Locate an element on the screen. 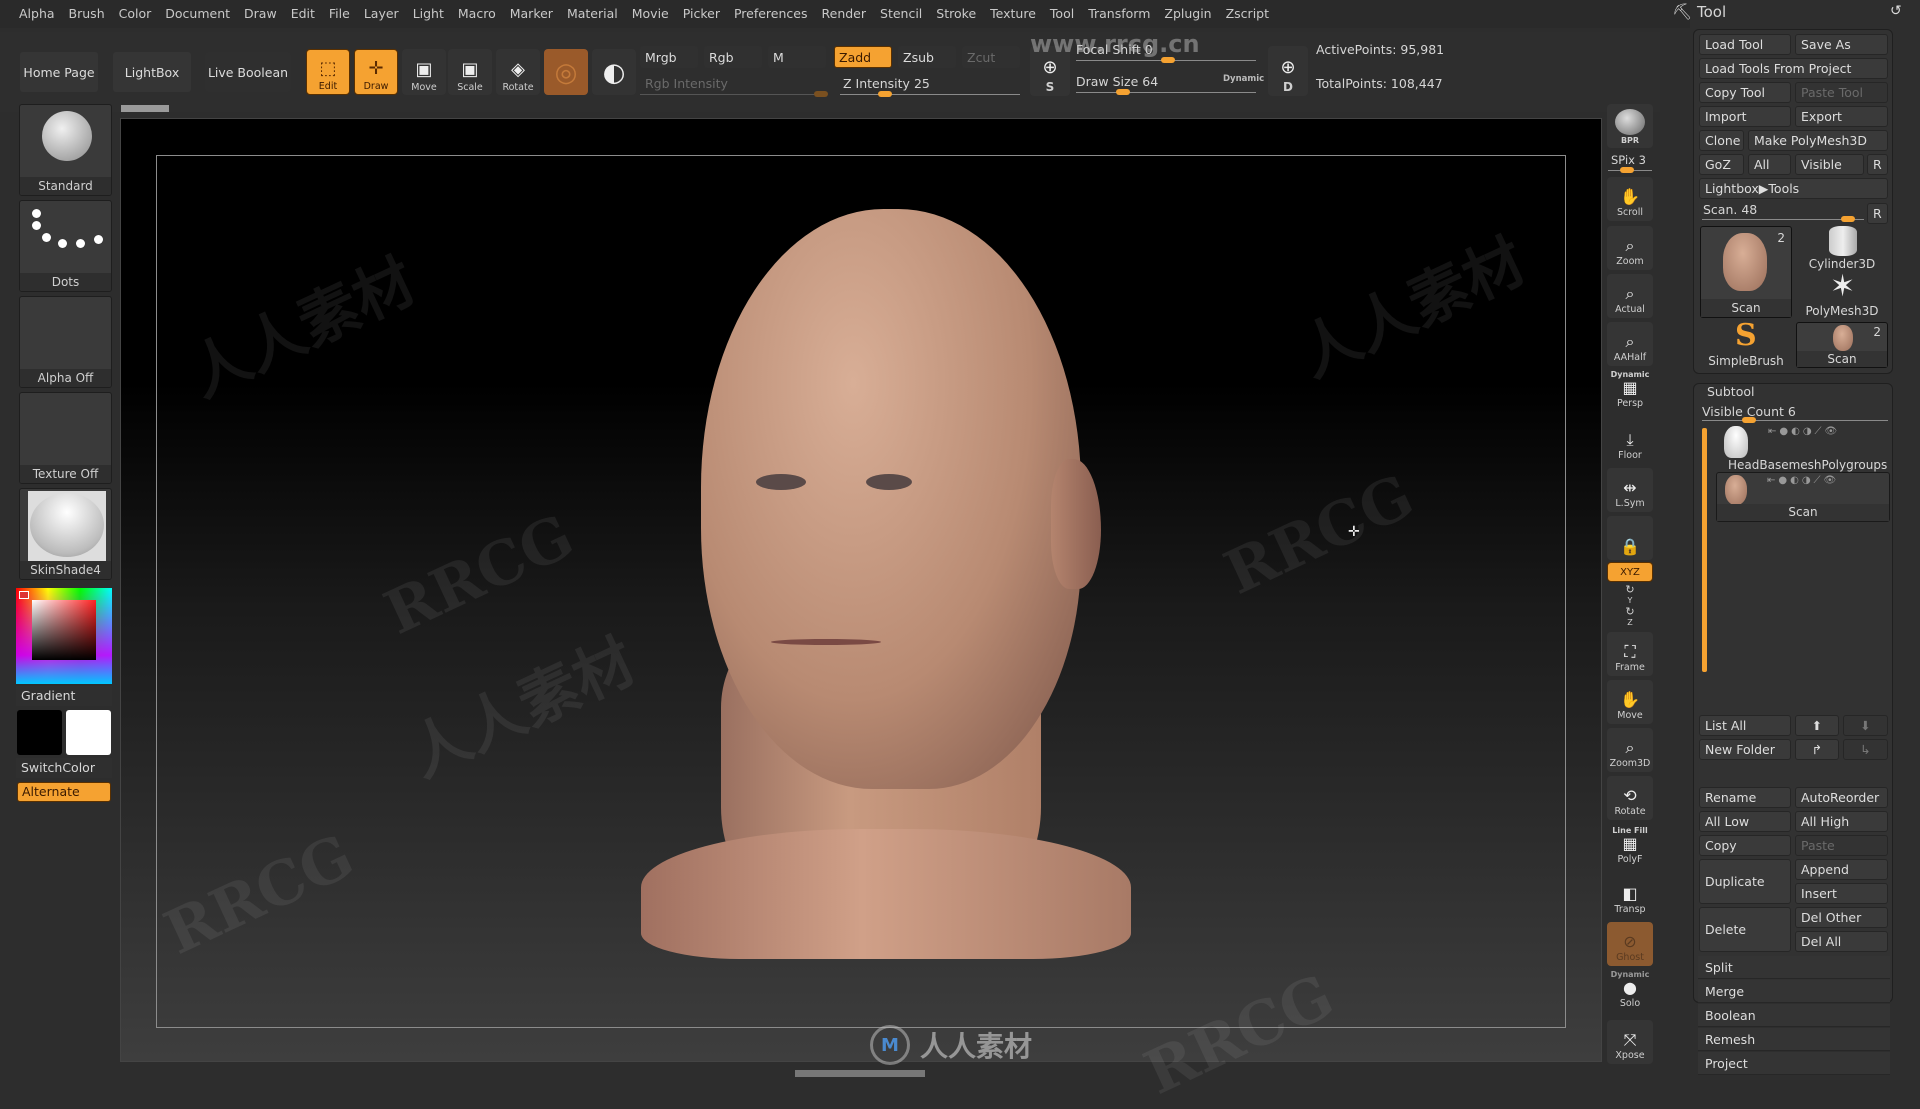 This screenshot has width=1920, height=1109. texture-thumbnail: Texture Off is located at coordinates (65, 438).